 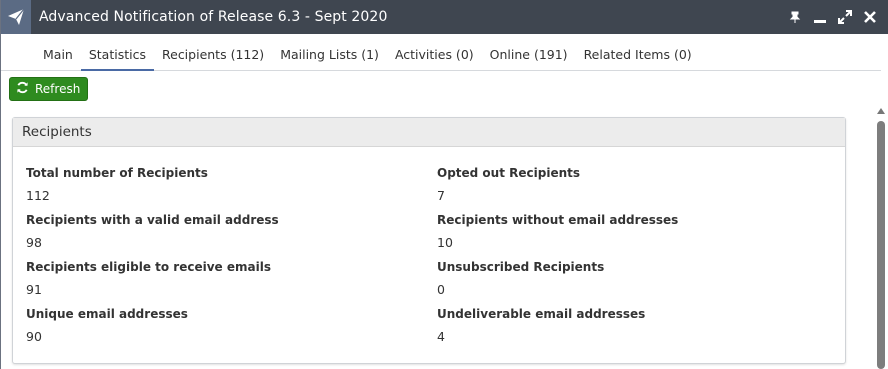 I want to click on stat-total-recipients: Total number of Recipients 112, so click(x=226, y=184).